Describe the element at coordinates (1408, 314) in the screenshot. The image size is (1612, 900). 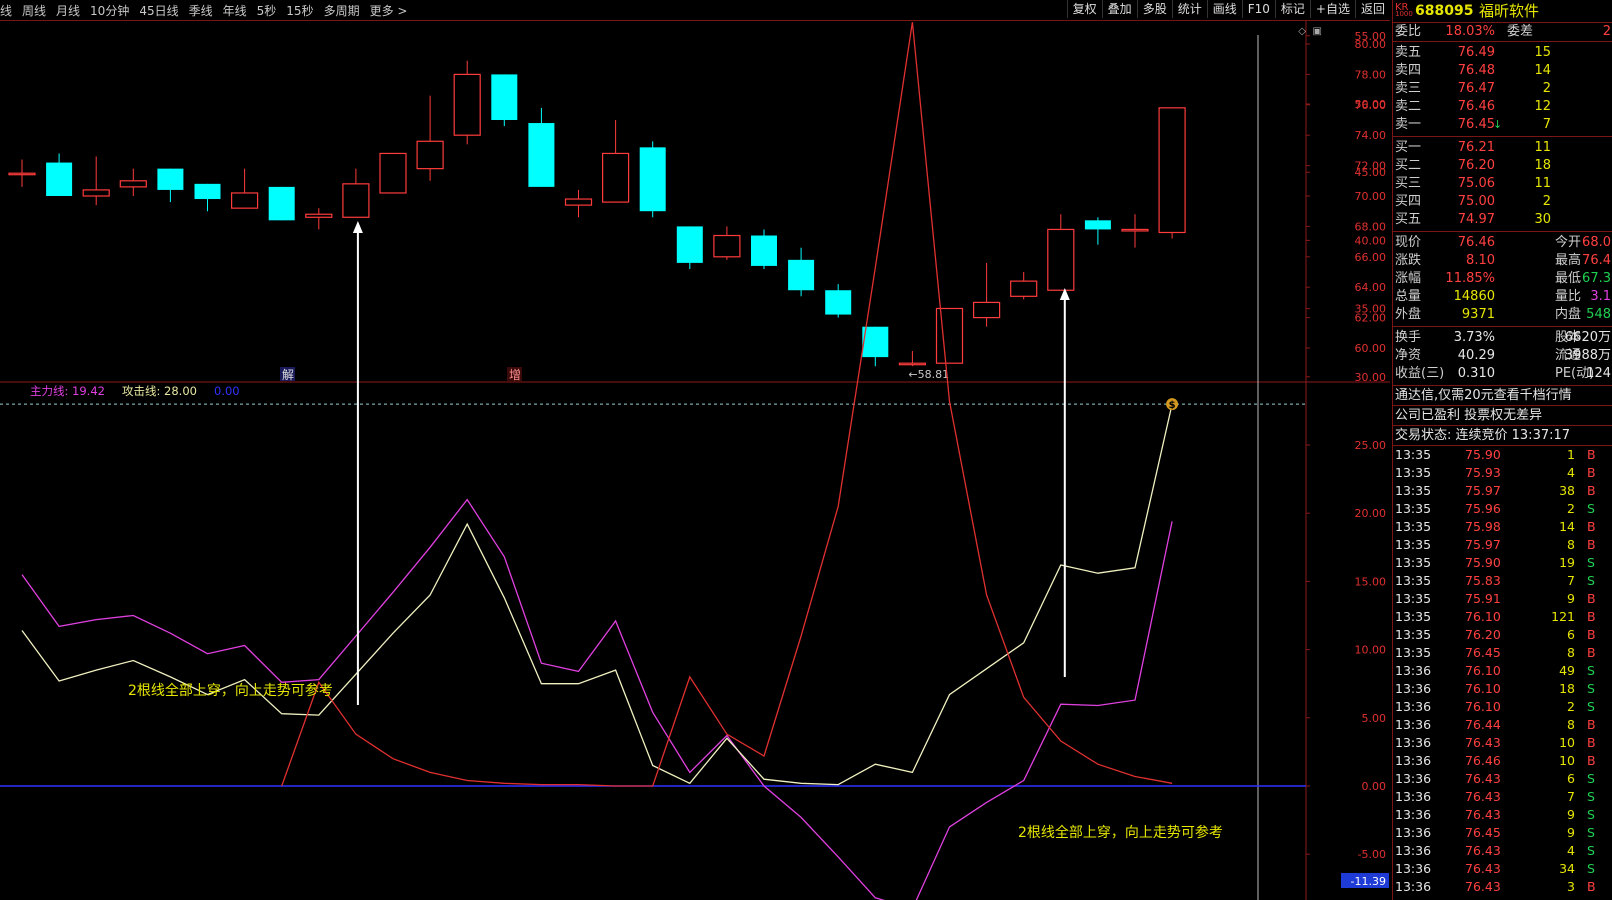
I see `stat-label: 外盘` at that location.